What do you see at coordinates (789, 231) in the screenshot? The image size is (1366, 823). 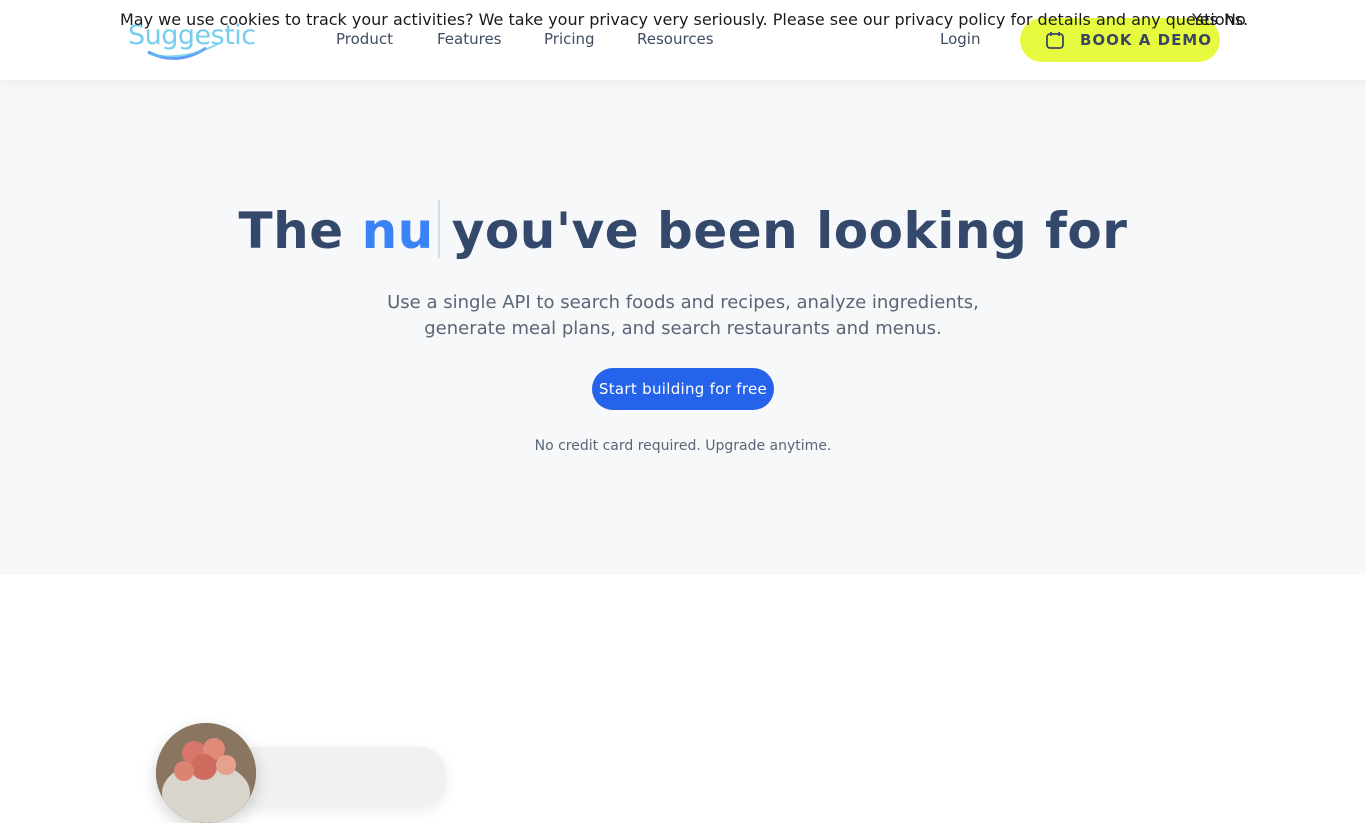 I see `hero-title-suffix: you've been looking for` at bounding box center [789, 231].